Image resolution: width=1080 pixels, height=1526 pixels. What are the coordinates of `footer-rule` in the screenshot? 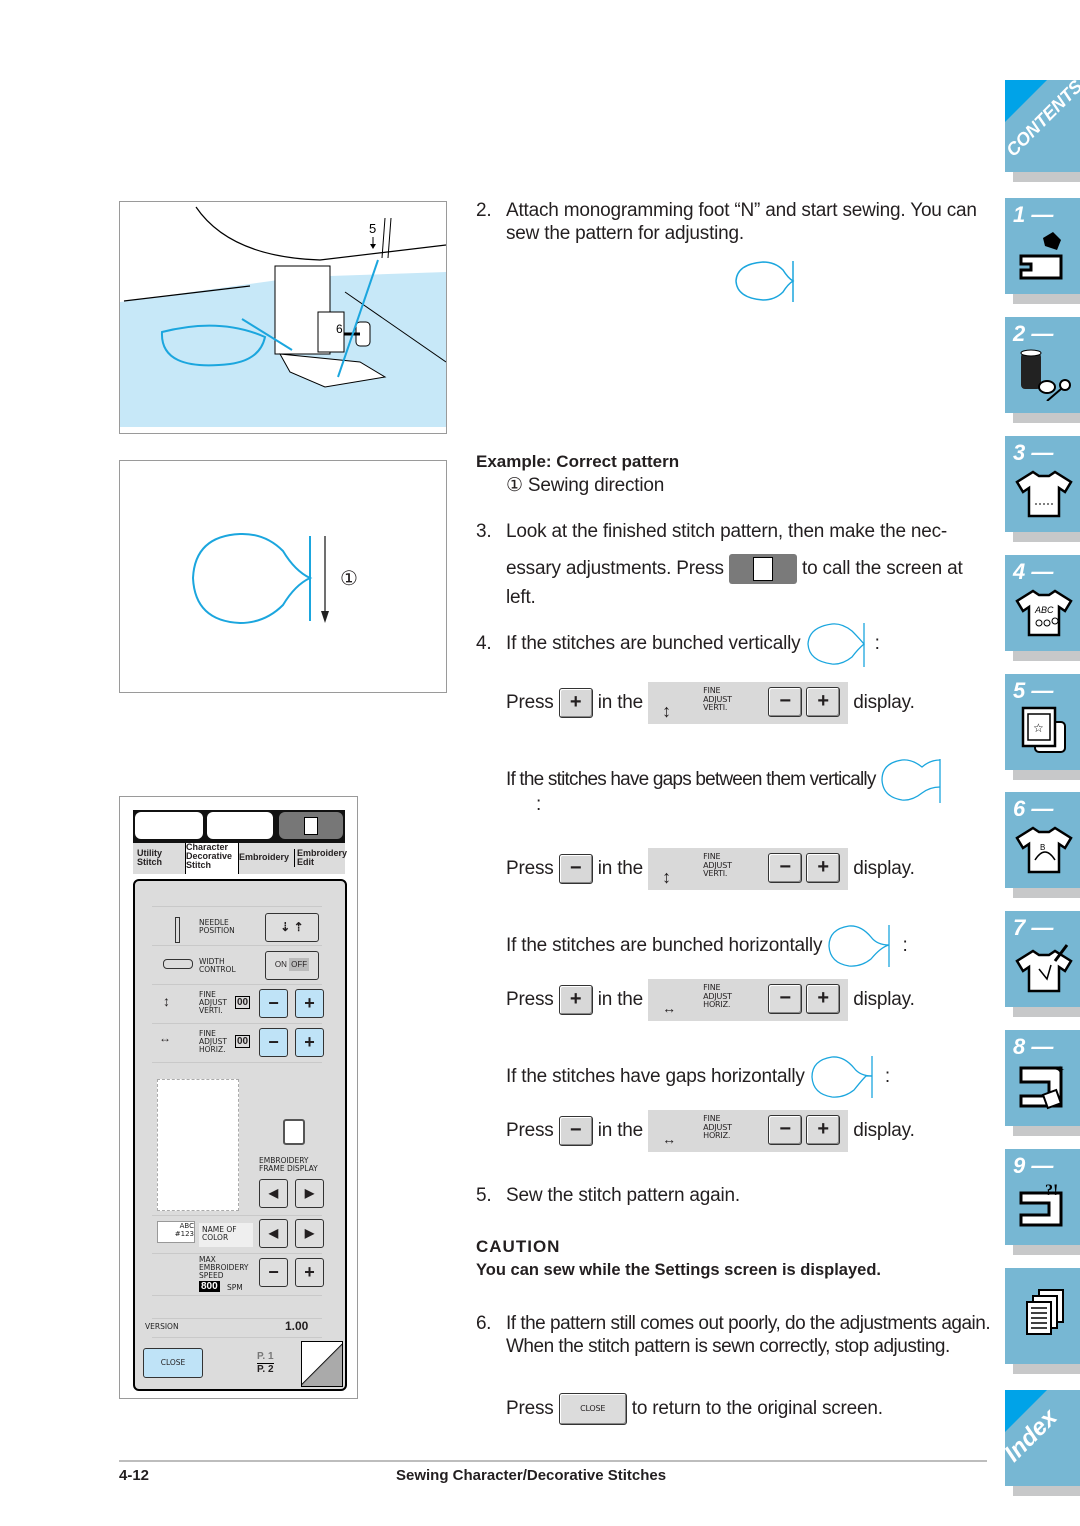 It's located at (553, 1461).